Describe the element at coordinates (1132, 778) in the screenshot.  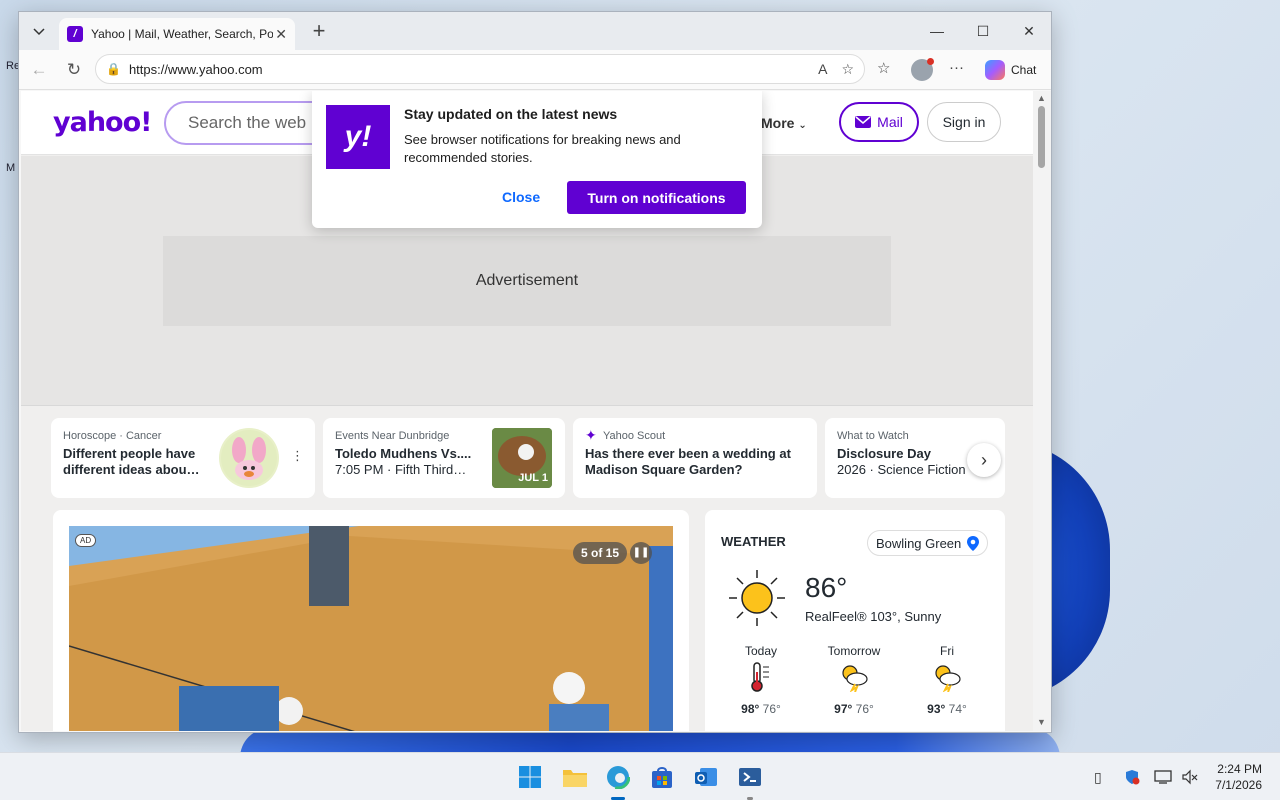
I see `security-shield-icon` at that location.